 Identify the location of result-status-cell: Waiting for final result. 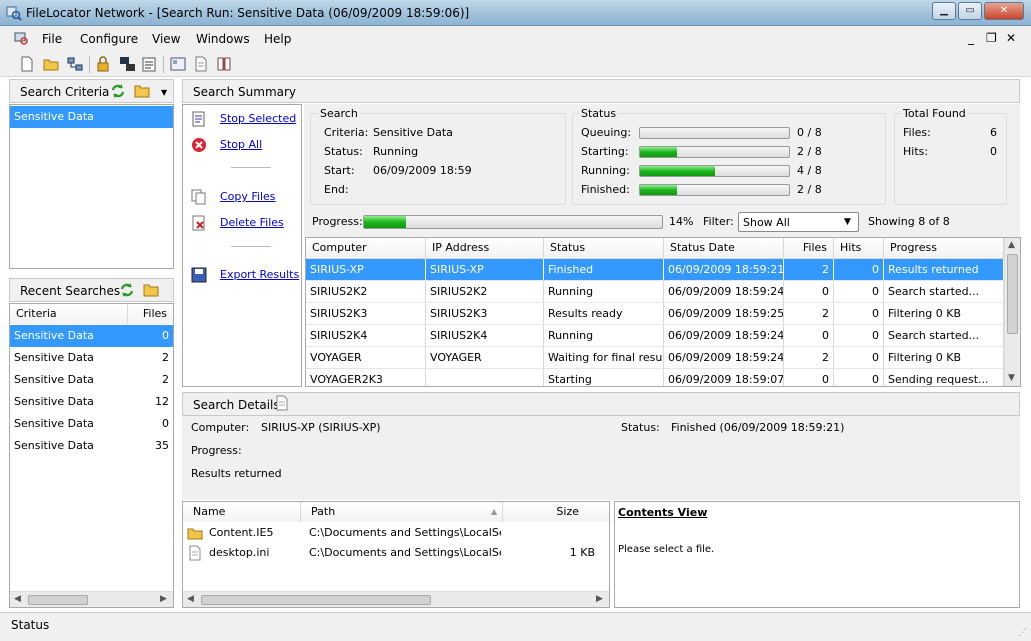
(604, 357).